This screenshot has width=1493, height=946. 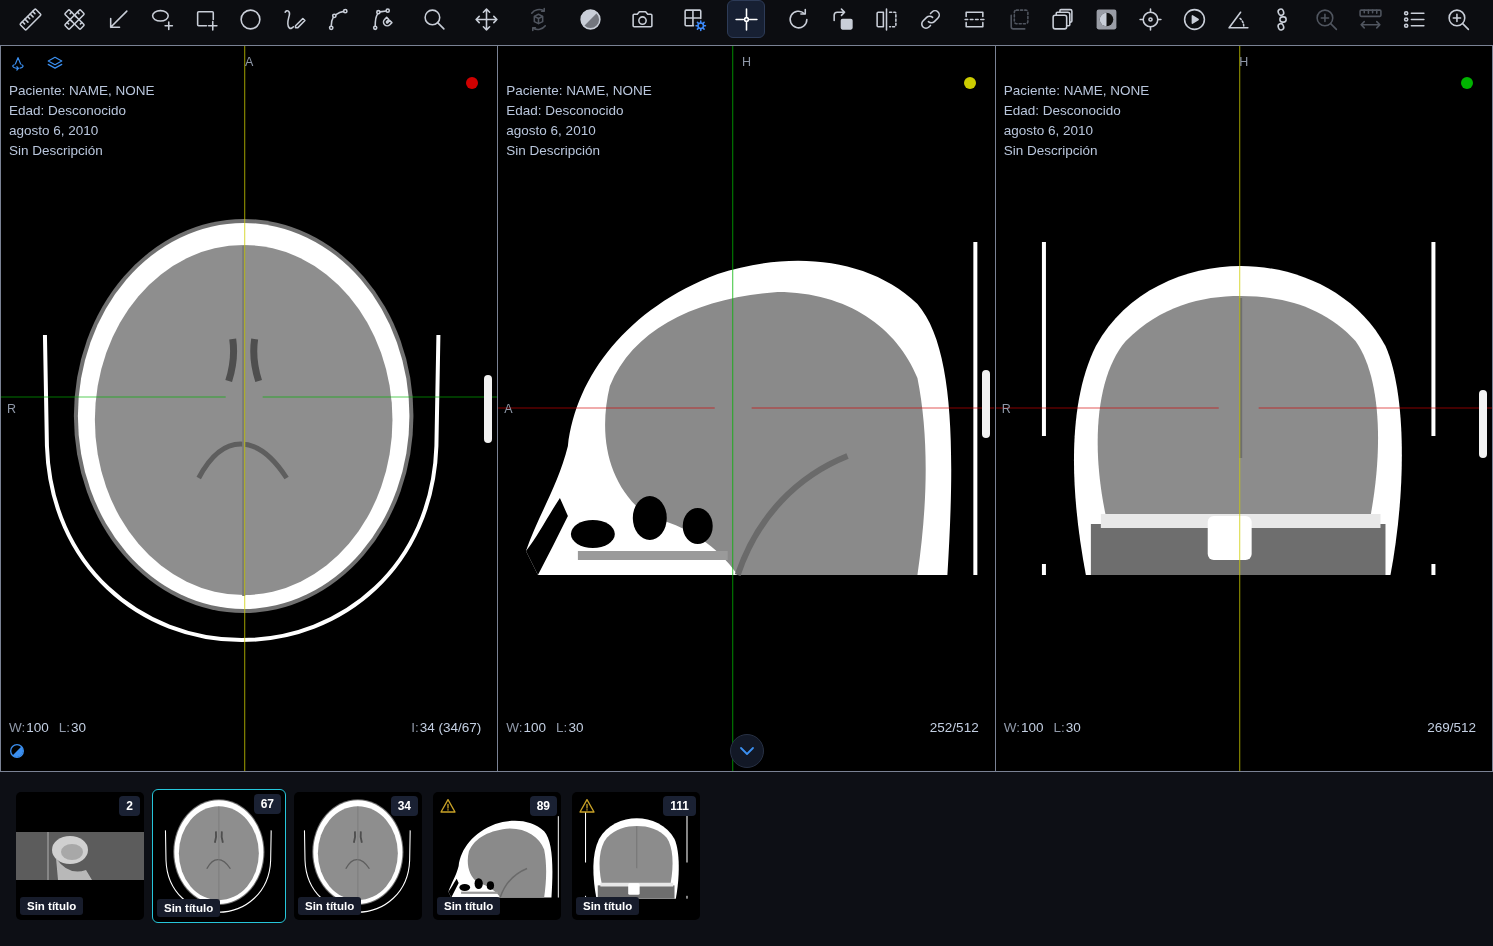 I want to click on crossed-rulers-icon, so click(x=74, y=19).